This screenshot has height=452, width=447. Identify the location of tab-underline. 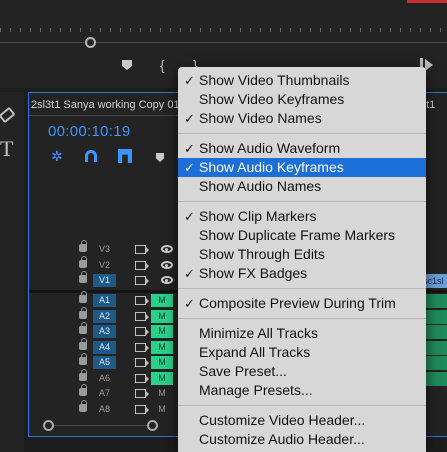
(104, 115).